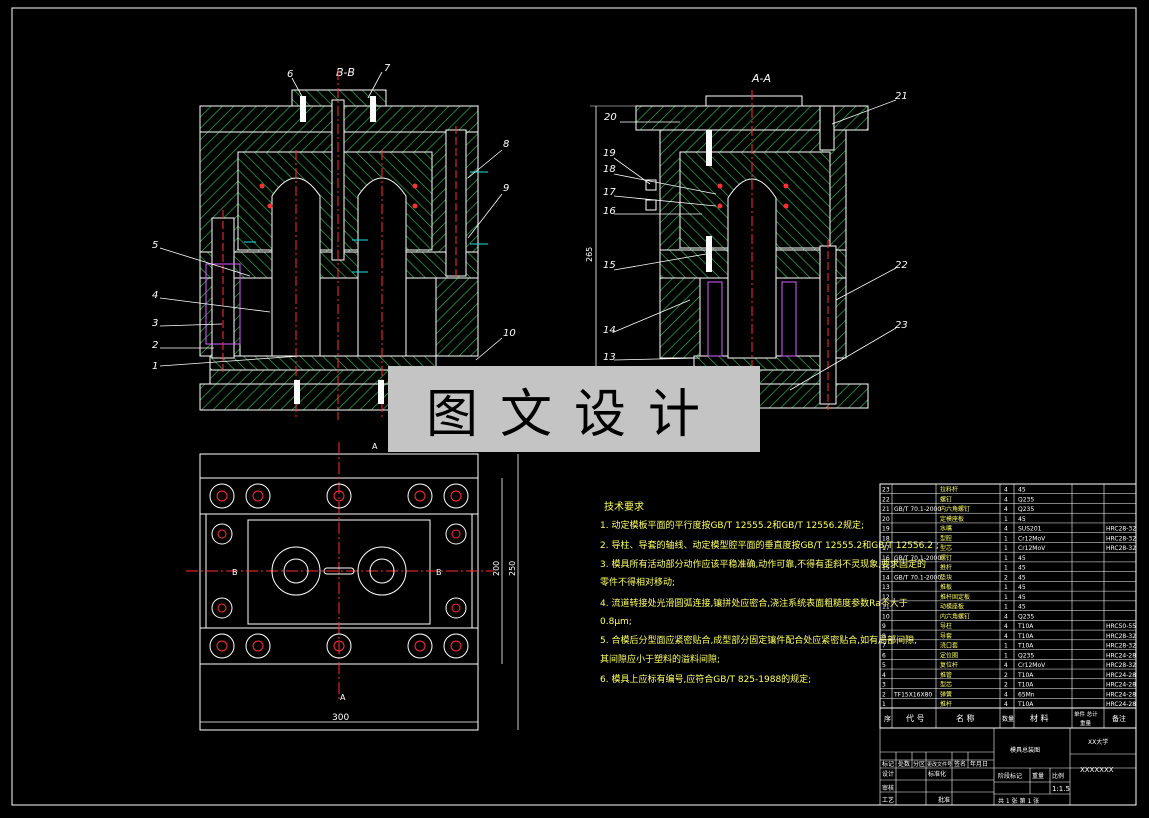 Image resolution: width=1149 pixels, height=818 pixels. I want to click on bom-cell-code: TF15X16X80, so click(912, 694).